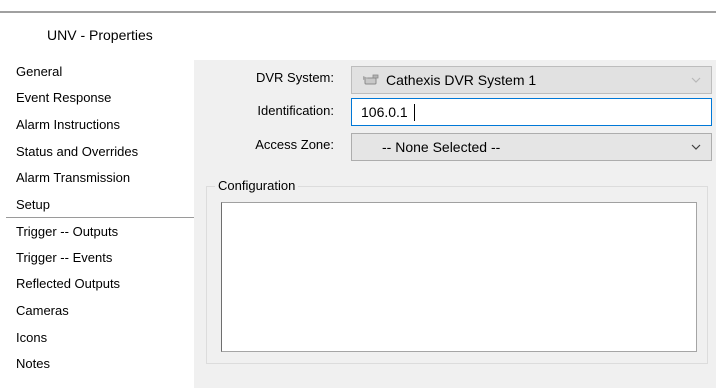 The image size is (716, 388). I want to click on sidebar-item-cameras: Cameras, so click(100, 311).